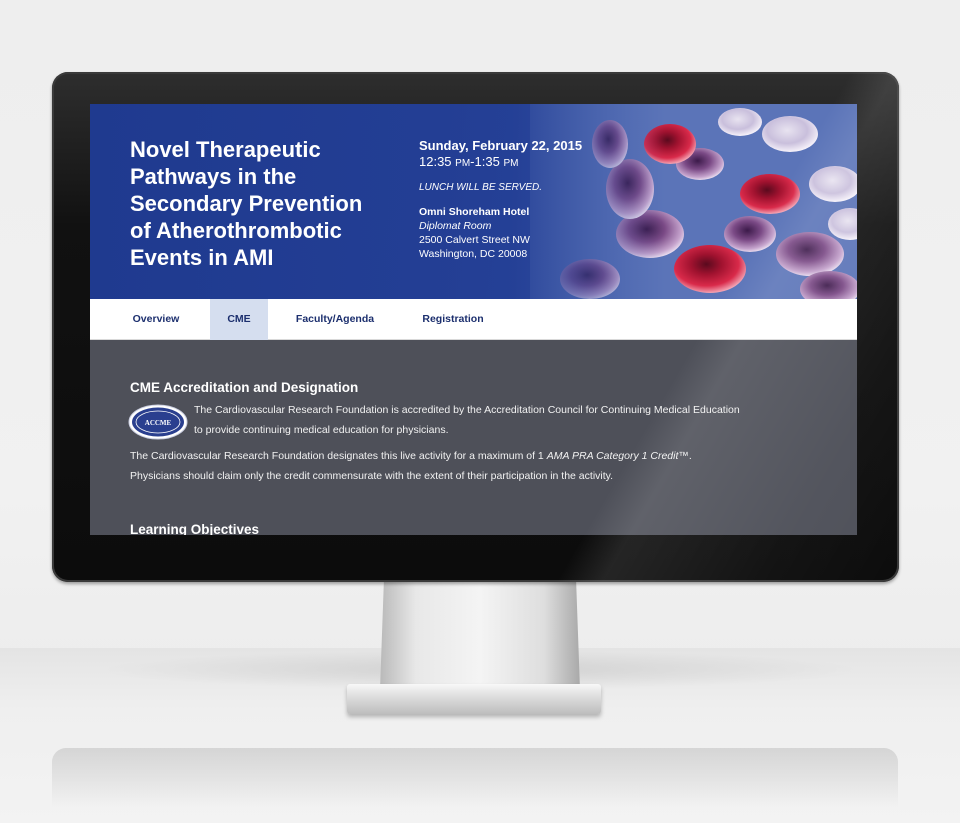 The image size is (960, 823). I want to click on tab-registration: Registration, so click(453, 319).